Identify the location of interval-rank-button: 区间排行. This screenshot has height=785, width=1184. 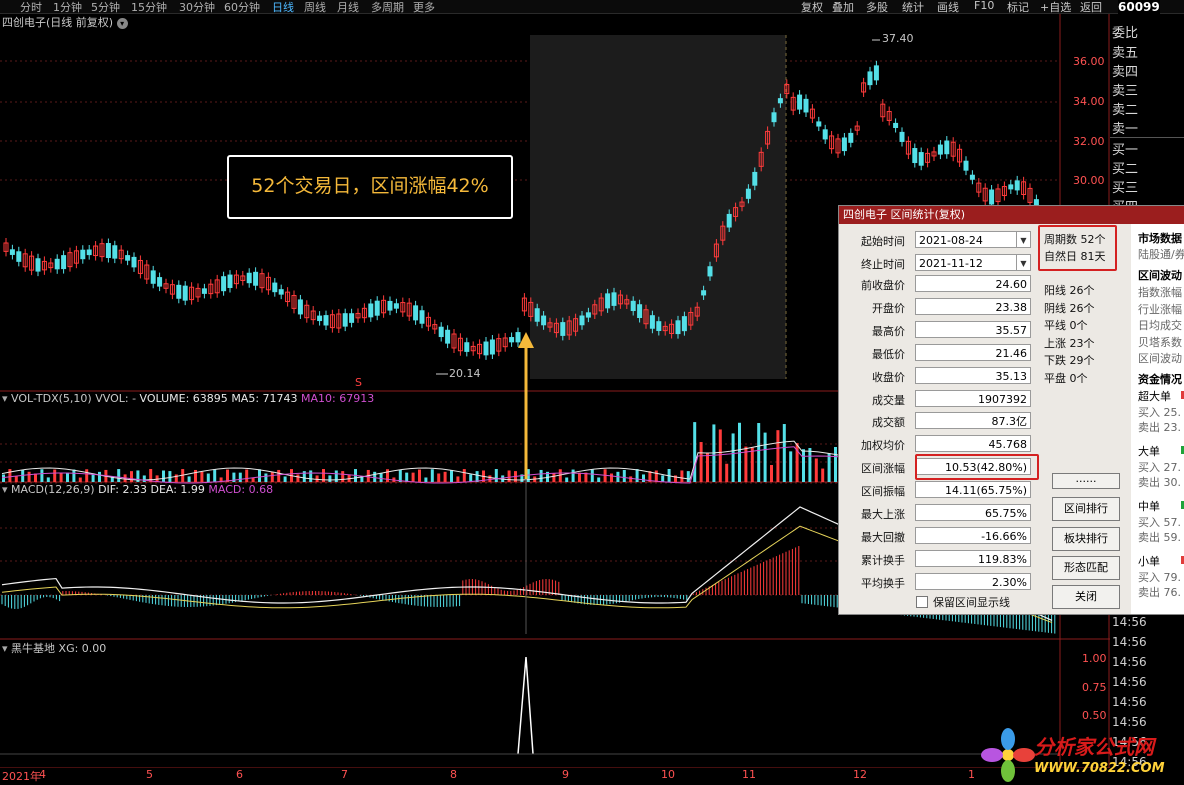
(1086, 509).